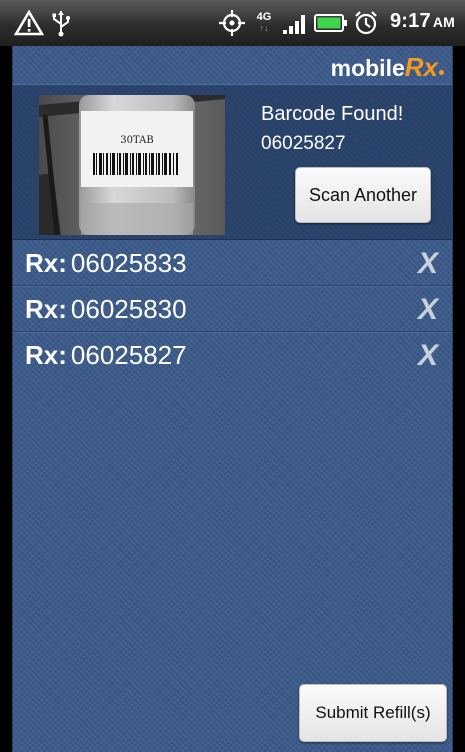 Image resolution: width=465 pixels, height=752 pixels. I want to click on mobilerx-logo: mobileRx, so click(387, 67).